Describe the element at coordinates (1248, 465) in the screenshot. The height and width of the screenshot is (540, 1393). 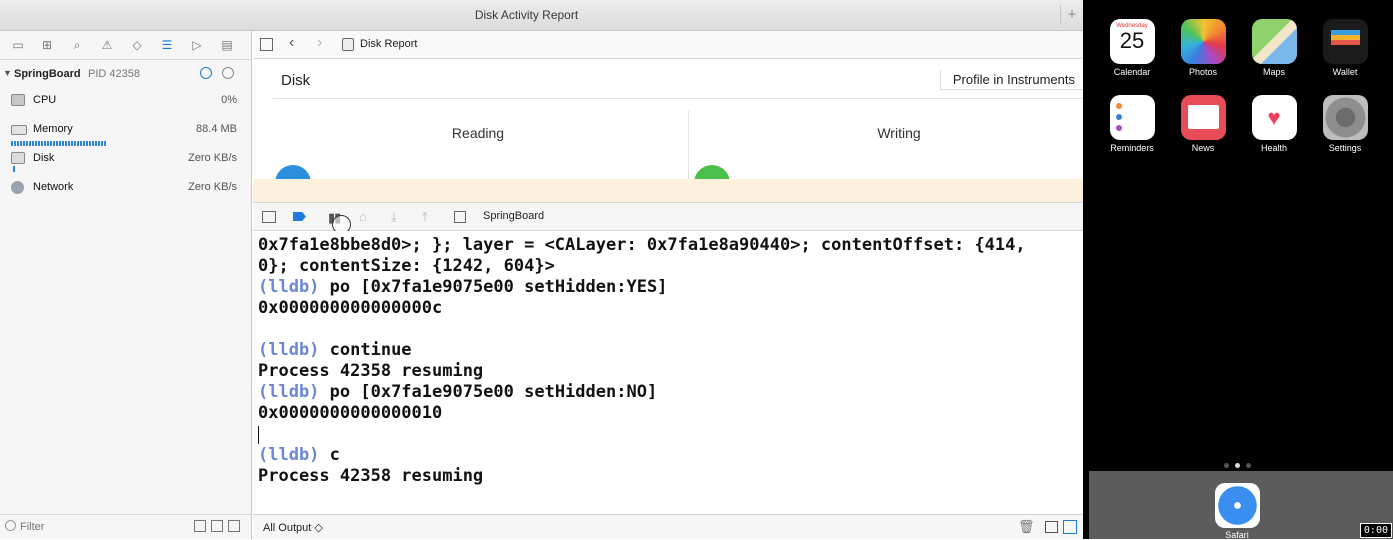
I see `page-dot` at that location.